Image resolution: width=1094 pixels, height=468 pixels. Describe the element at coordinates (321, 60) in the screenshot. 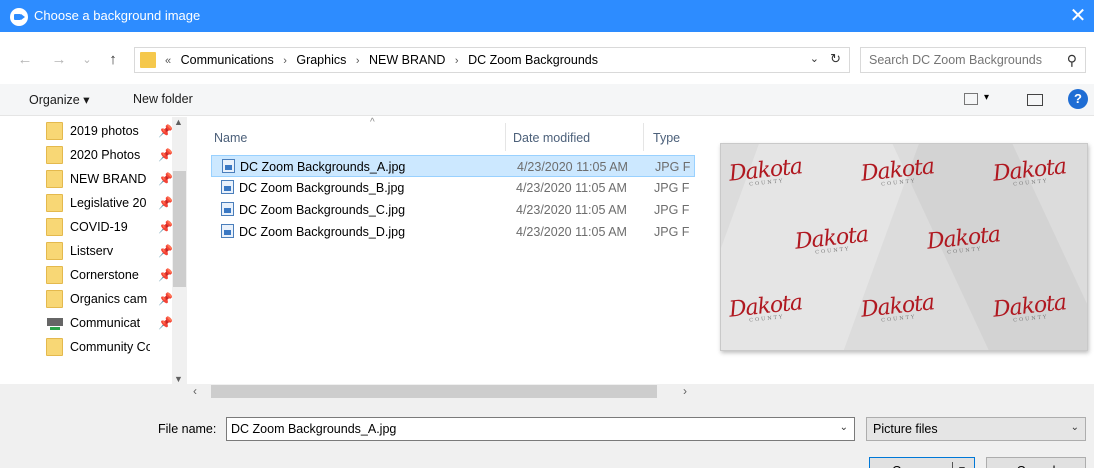

I see `breadcrumb-item-graphics: Graphics` at that location.